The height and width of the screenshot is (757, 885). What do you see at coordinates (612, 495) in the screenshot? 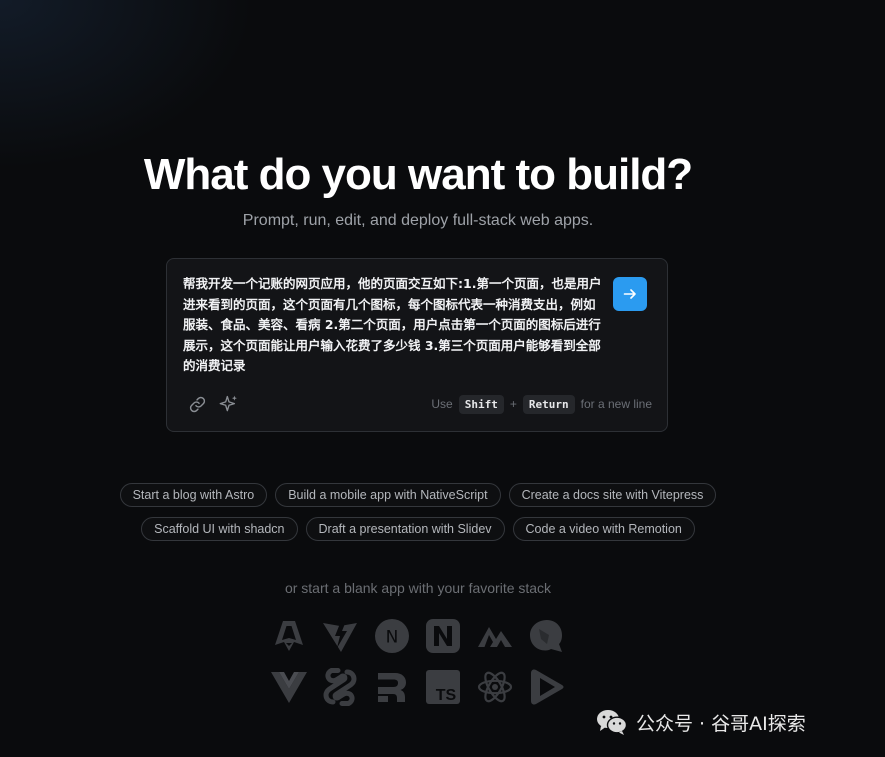
I see `suggestion-vitepress-docs: Create a docs site with Vitepress` at bounding box center [612, 495].